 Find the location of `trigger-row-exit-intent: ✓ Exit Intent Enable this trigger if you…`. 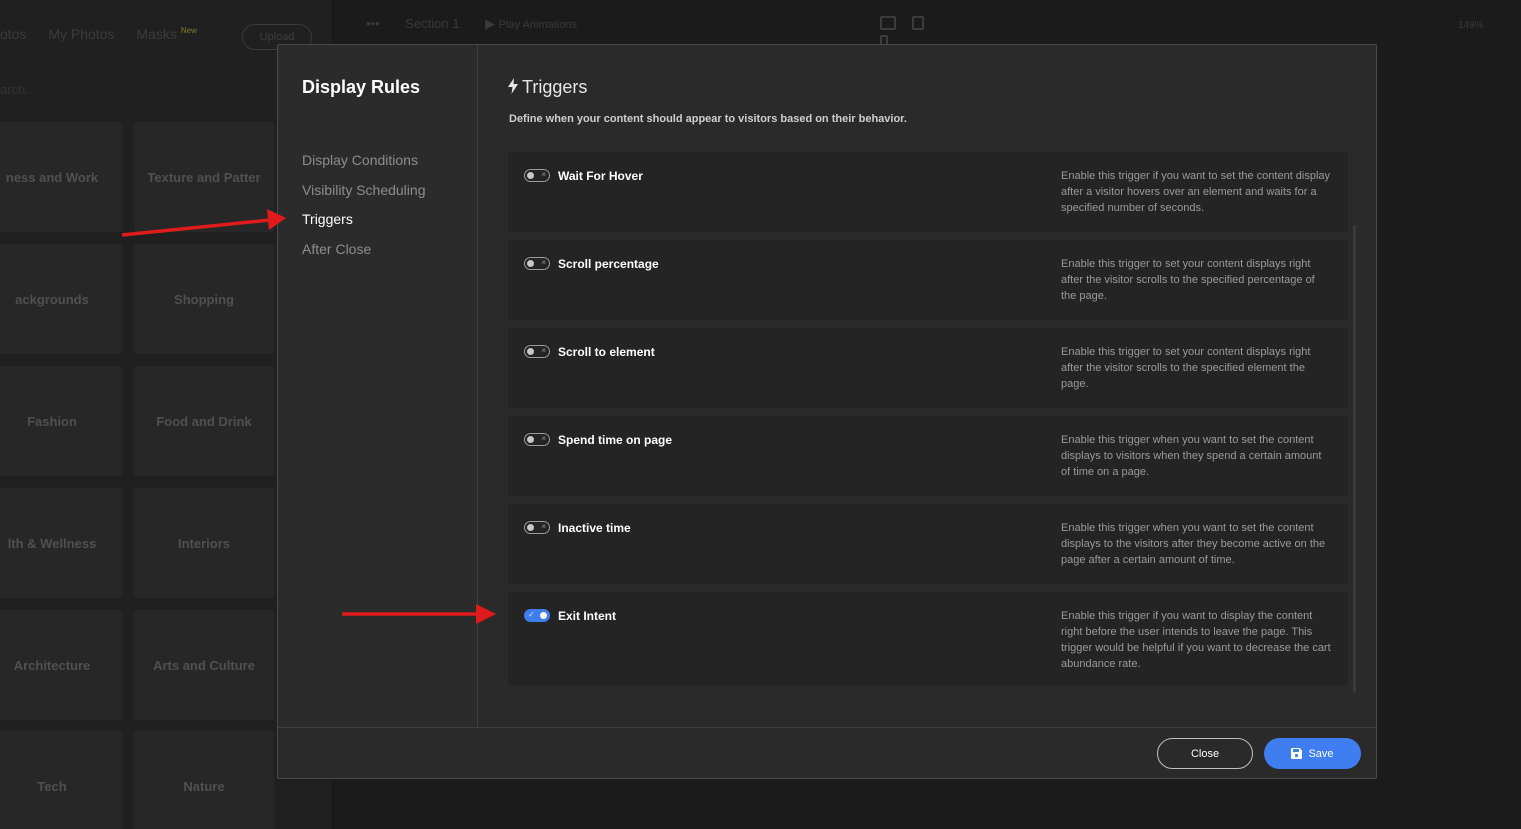

trigger-row-exit-intent: ✓ Exit Intent Enable this trigger if you… is located at coordinates (928, 639).